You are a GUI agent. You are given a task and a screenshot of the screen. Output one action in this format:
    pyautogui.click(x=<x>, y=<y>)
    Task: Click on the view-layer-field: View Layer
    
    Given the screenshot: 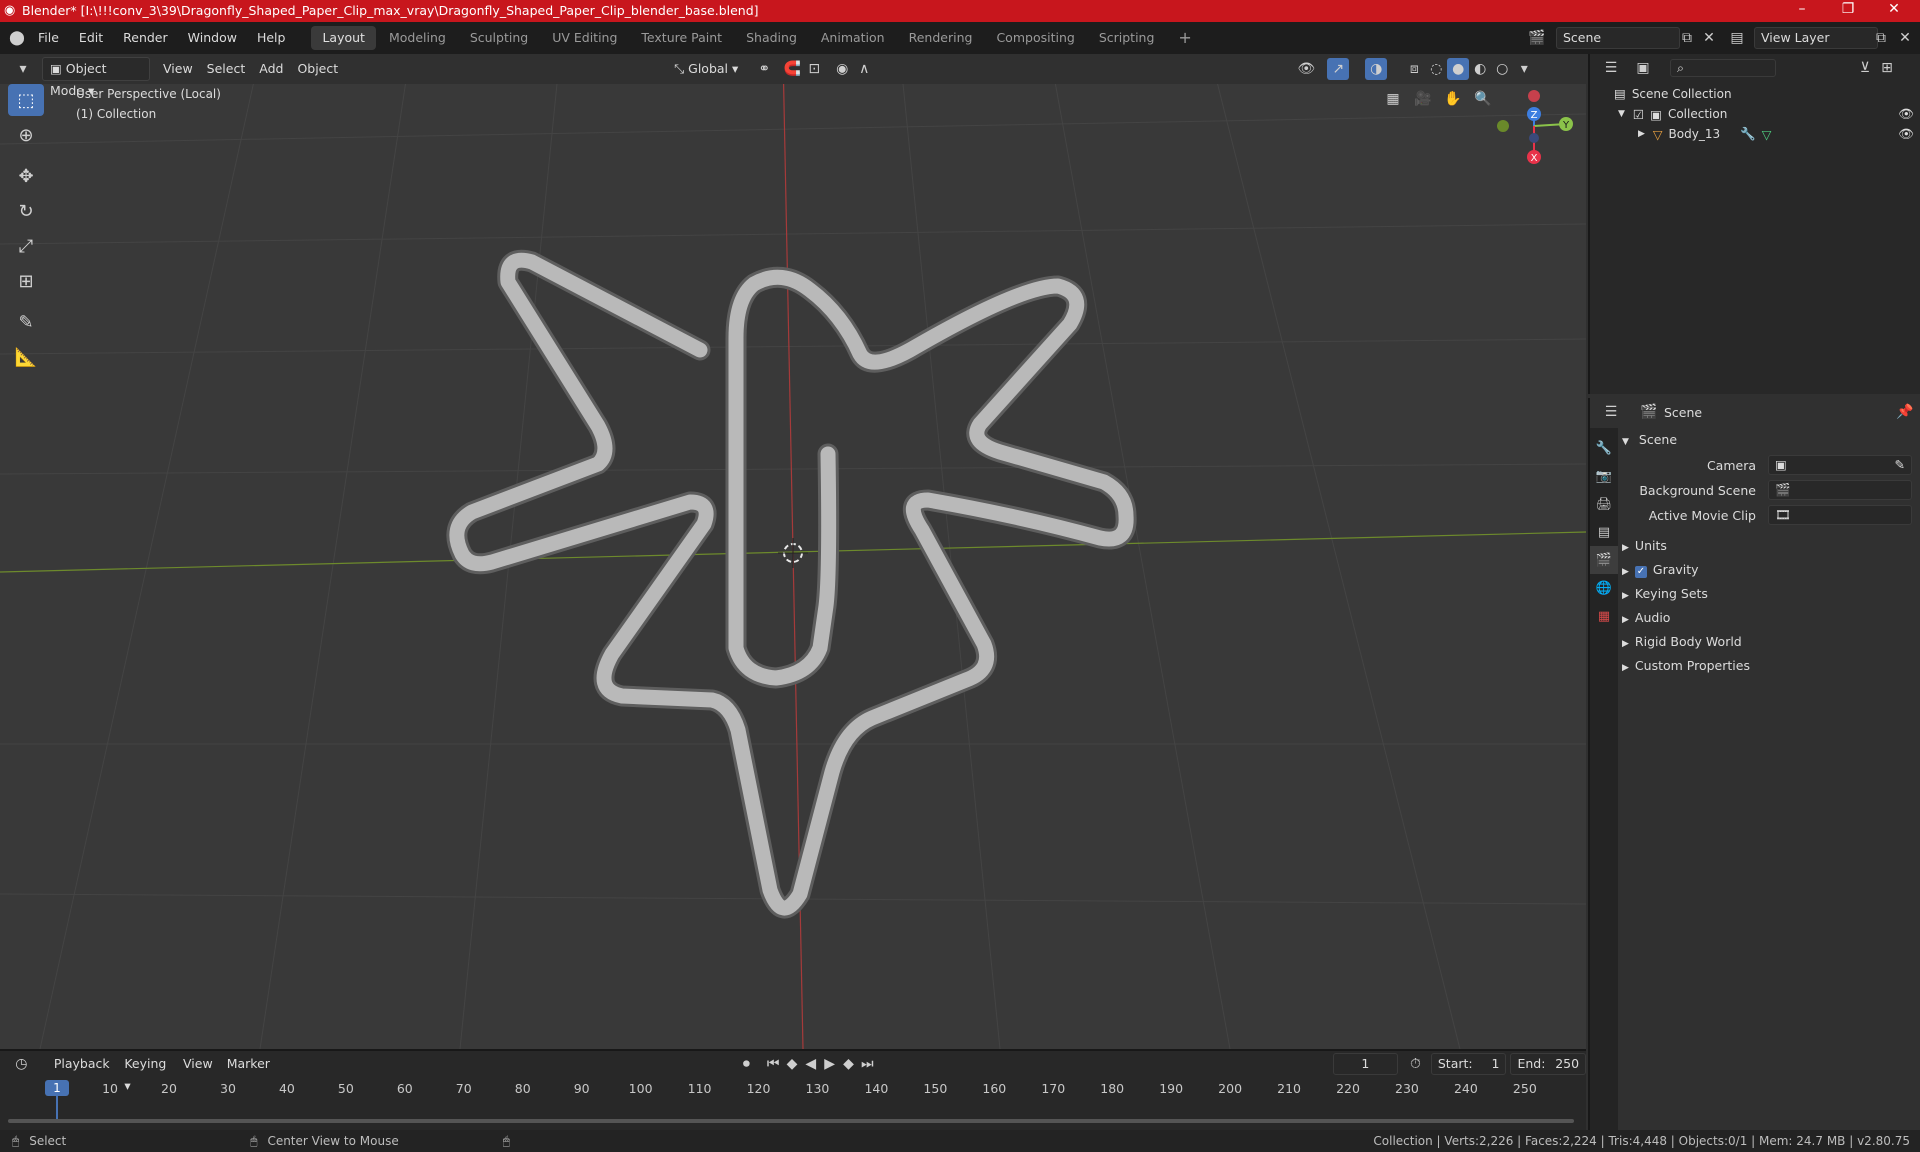 What is the action you would take?
    pyautogui.click(x=1816, y=38)
    